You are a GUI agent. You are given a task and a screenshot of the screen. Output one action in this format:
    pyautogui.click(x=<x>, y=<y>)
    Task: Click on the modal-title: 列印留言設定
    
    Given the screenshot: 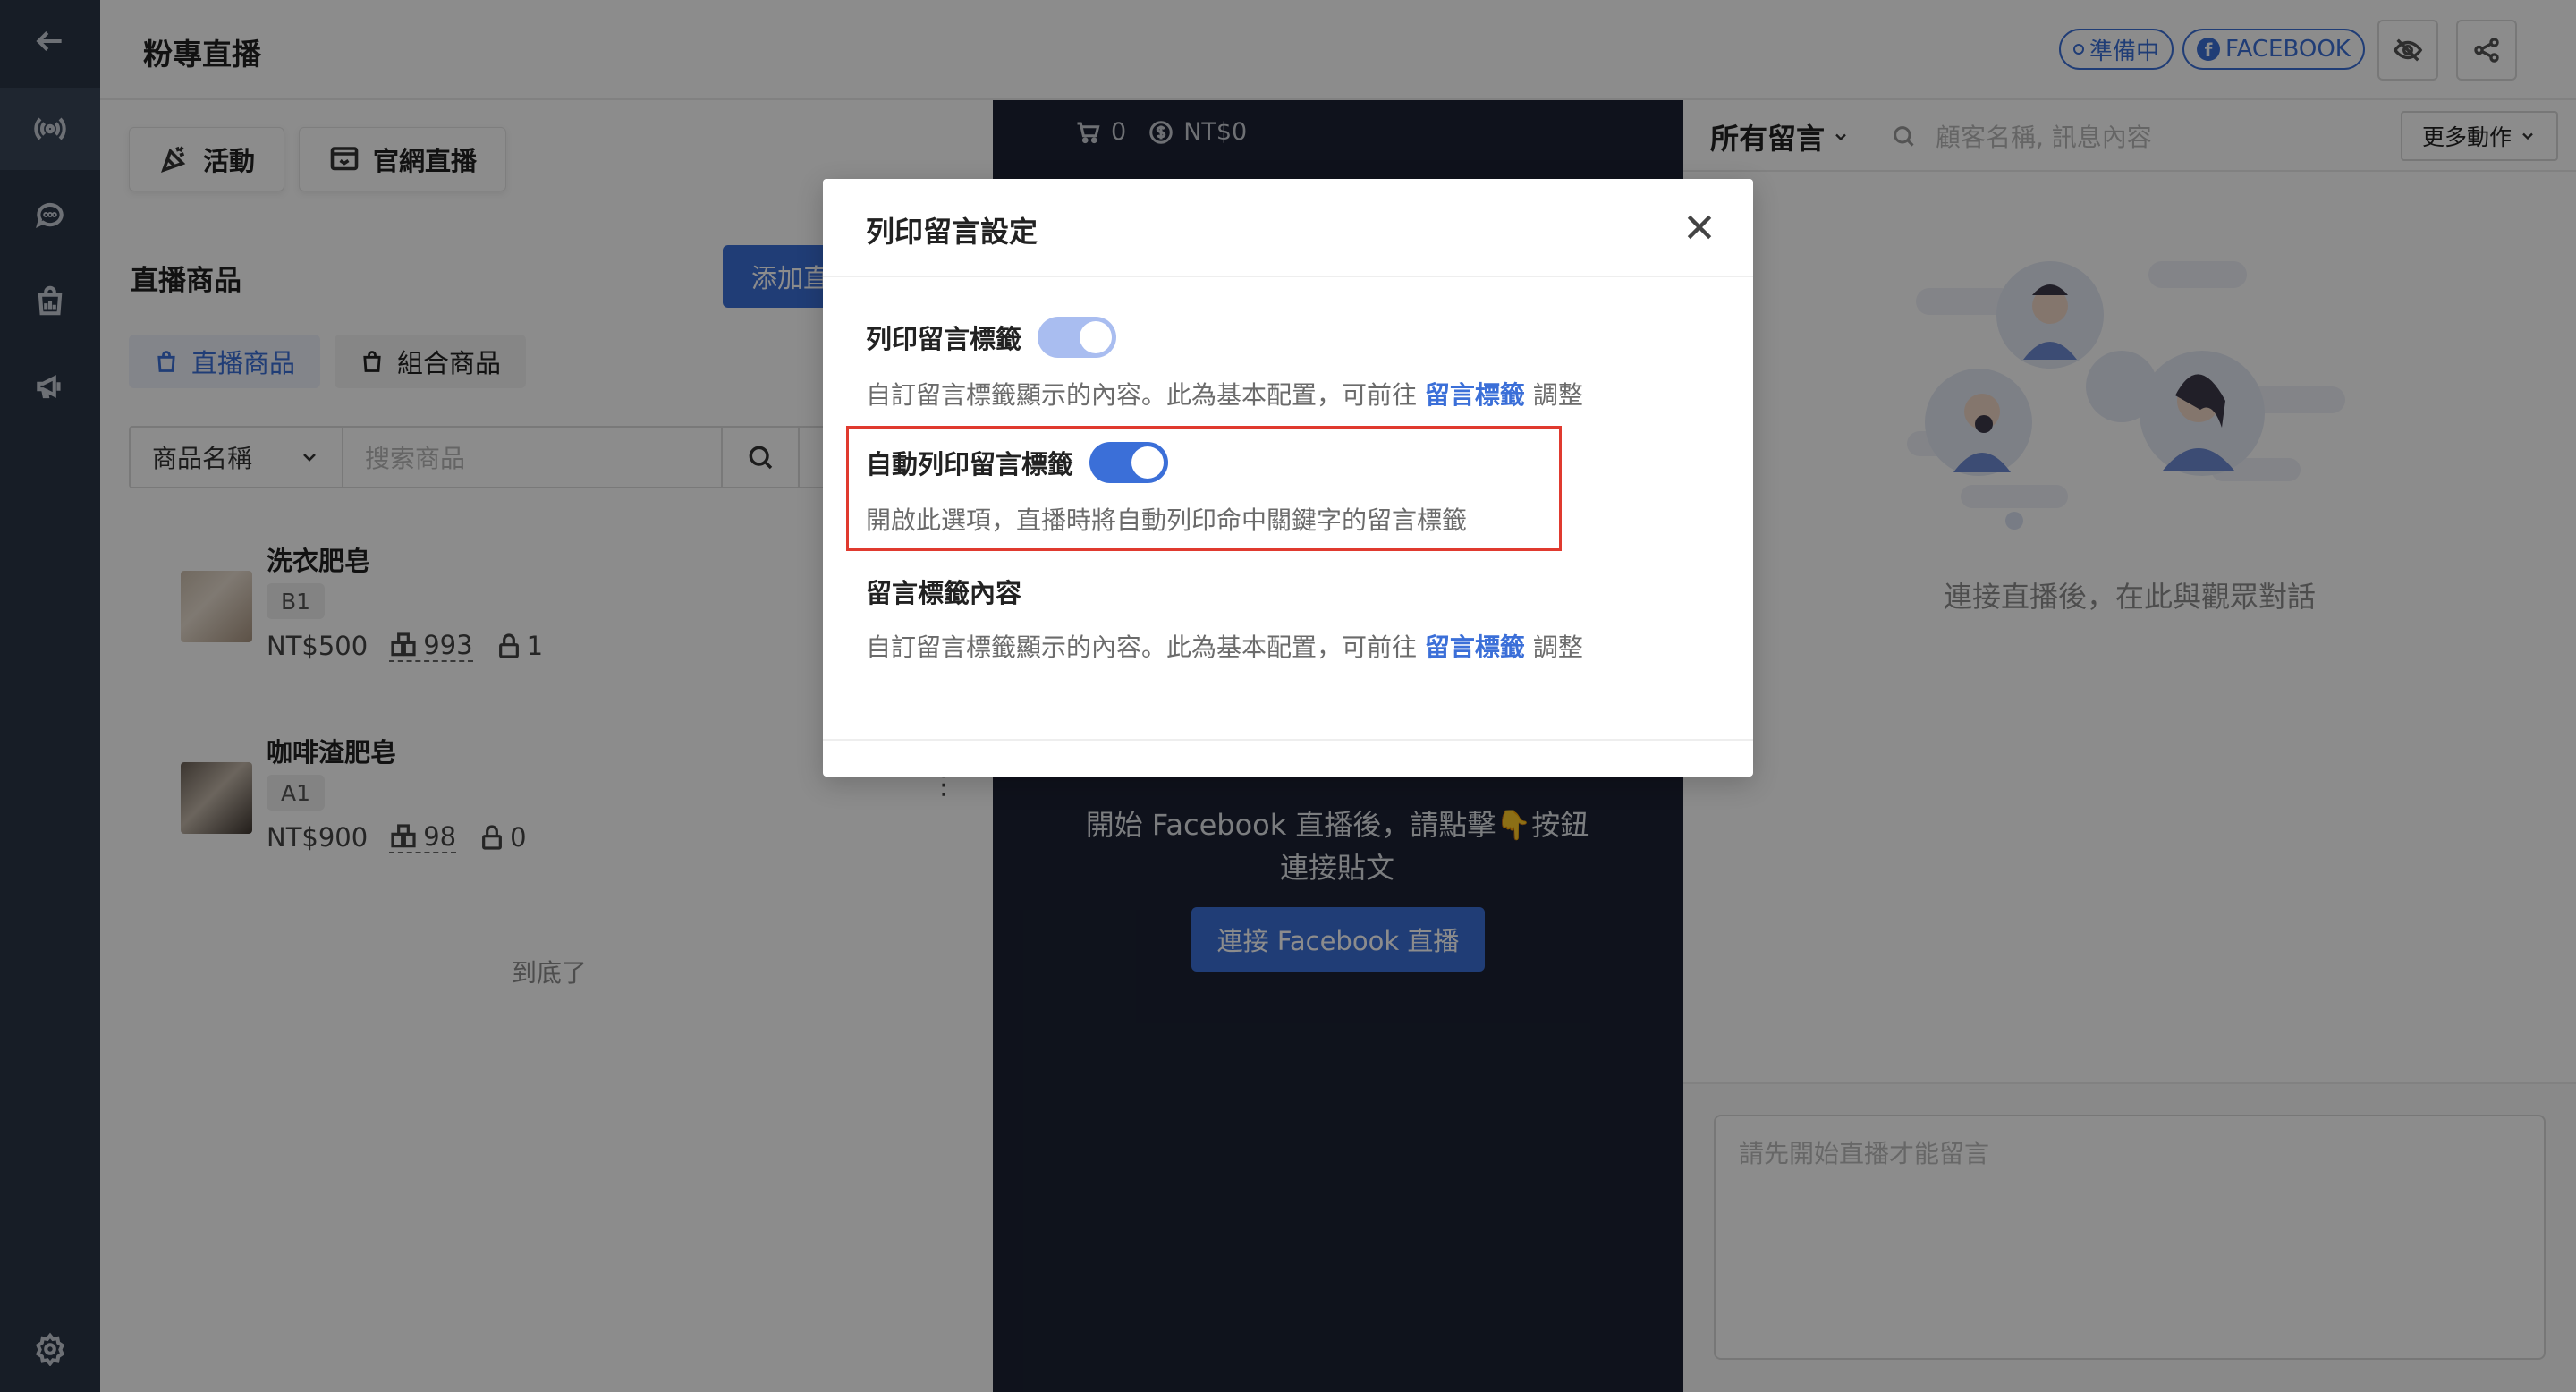 What is the action you would take?
    pyautogui.click(x=952, y=232)
    